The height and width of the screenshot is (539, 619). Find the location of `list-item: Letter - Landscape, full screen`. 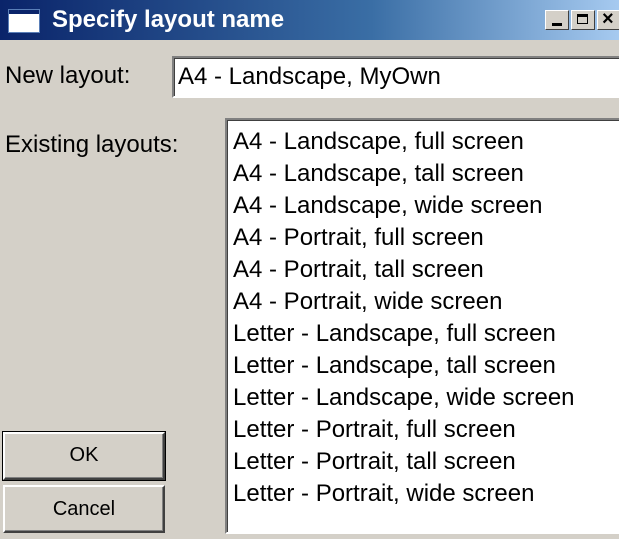

list-item: Letter - Landscape, full screen is located at coordinates (426, 334).